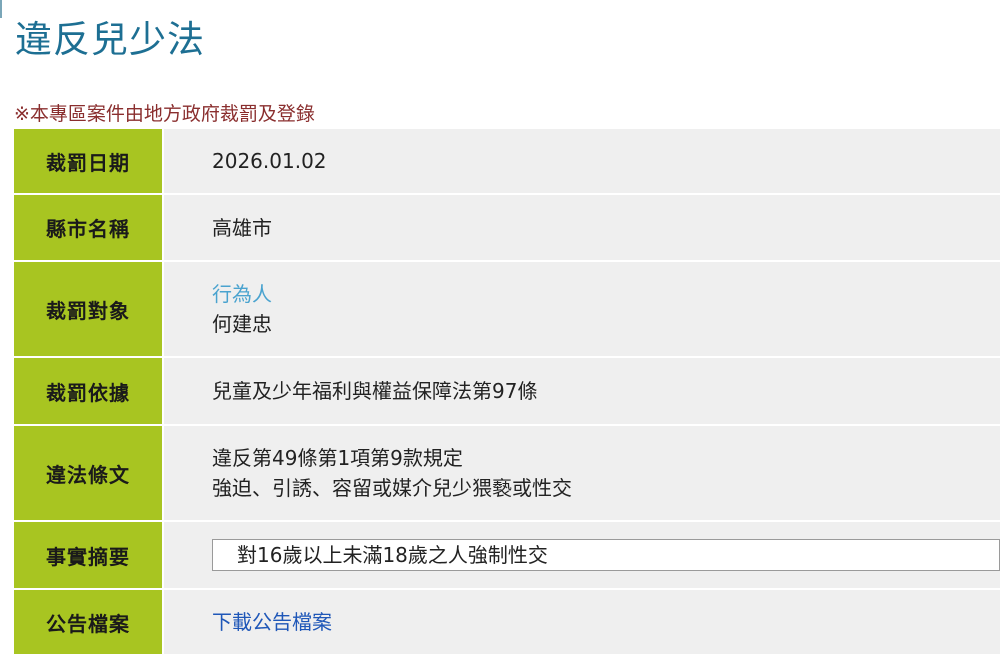  I want to click on row-label: 裁罰日期, so click(89, 161).